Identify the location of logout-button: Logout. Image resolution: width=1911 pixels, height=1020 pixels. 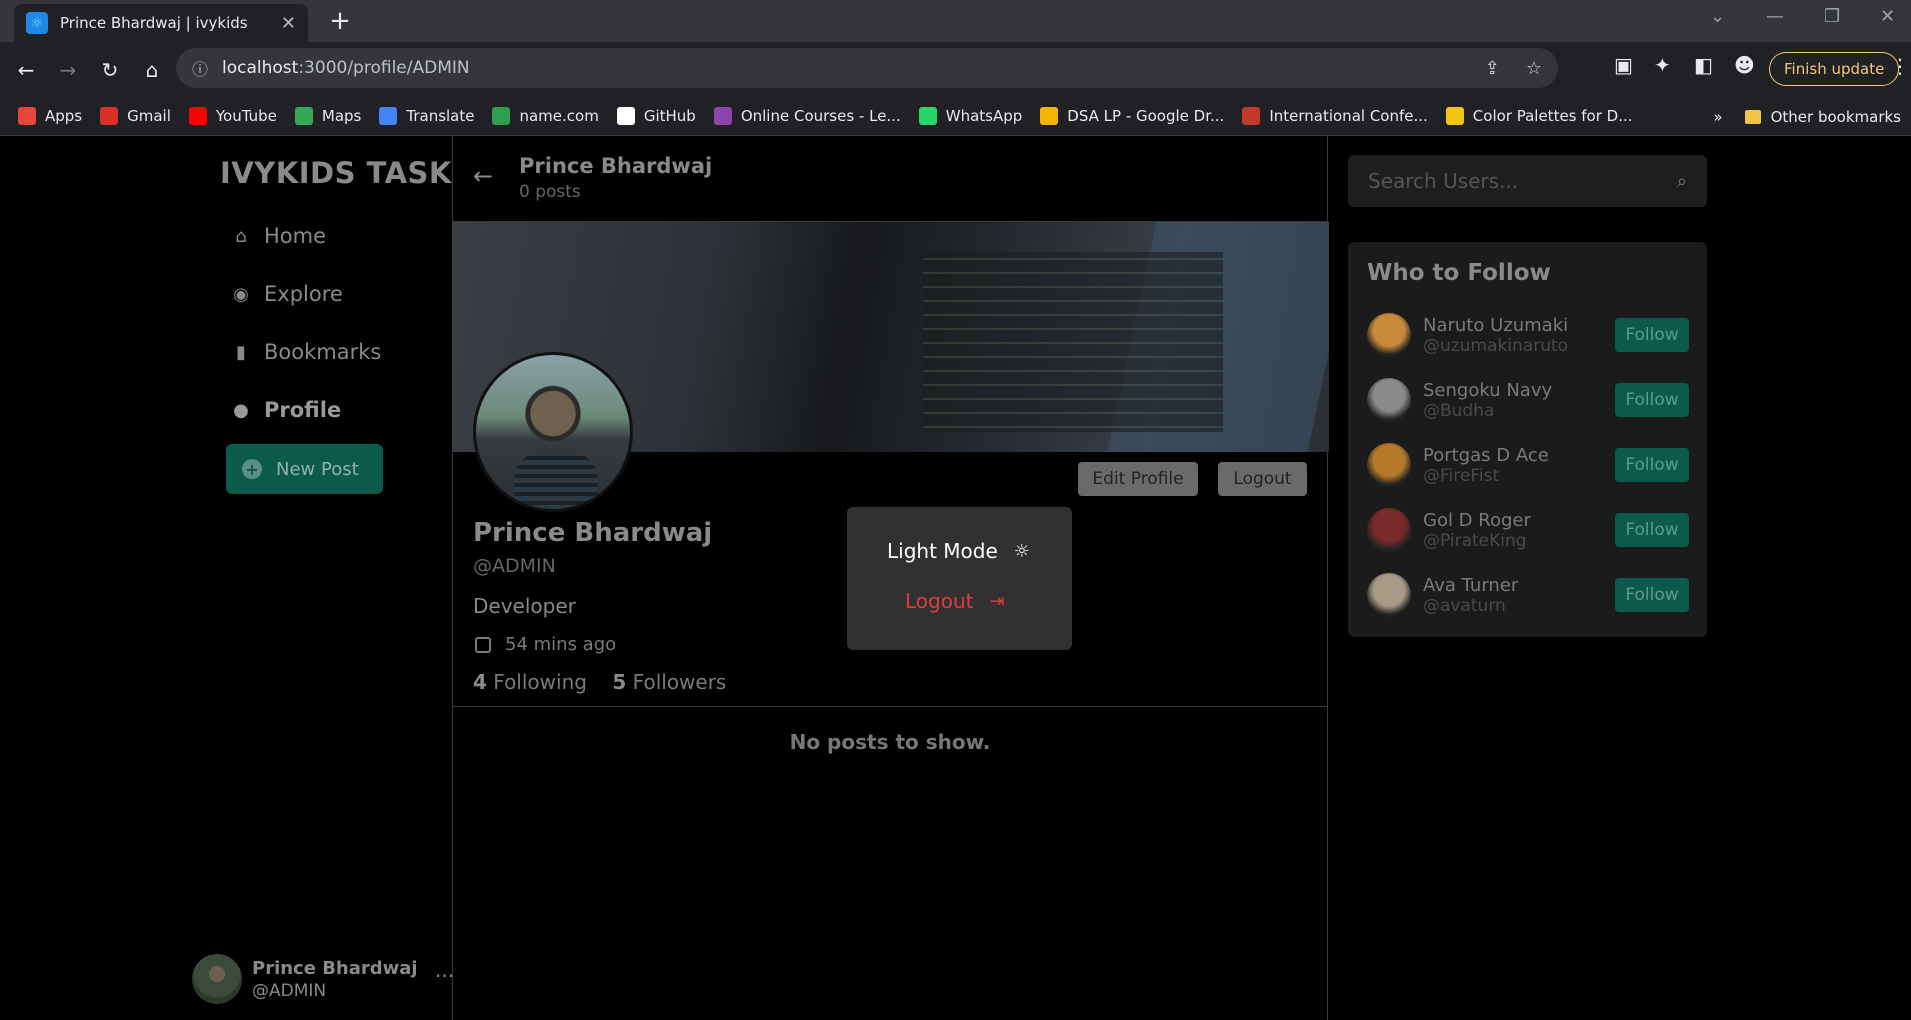
(1262, 479).